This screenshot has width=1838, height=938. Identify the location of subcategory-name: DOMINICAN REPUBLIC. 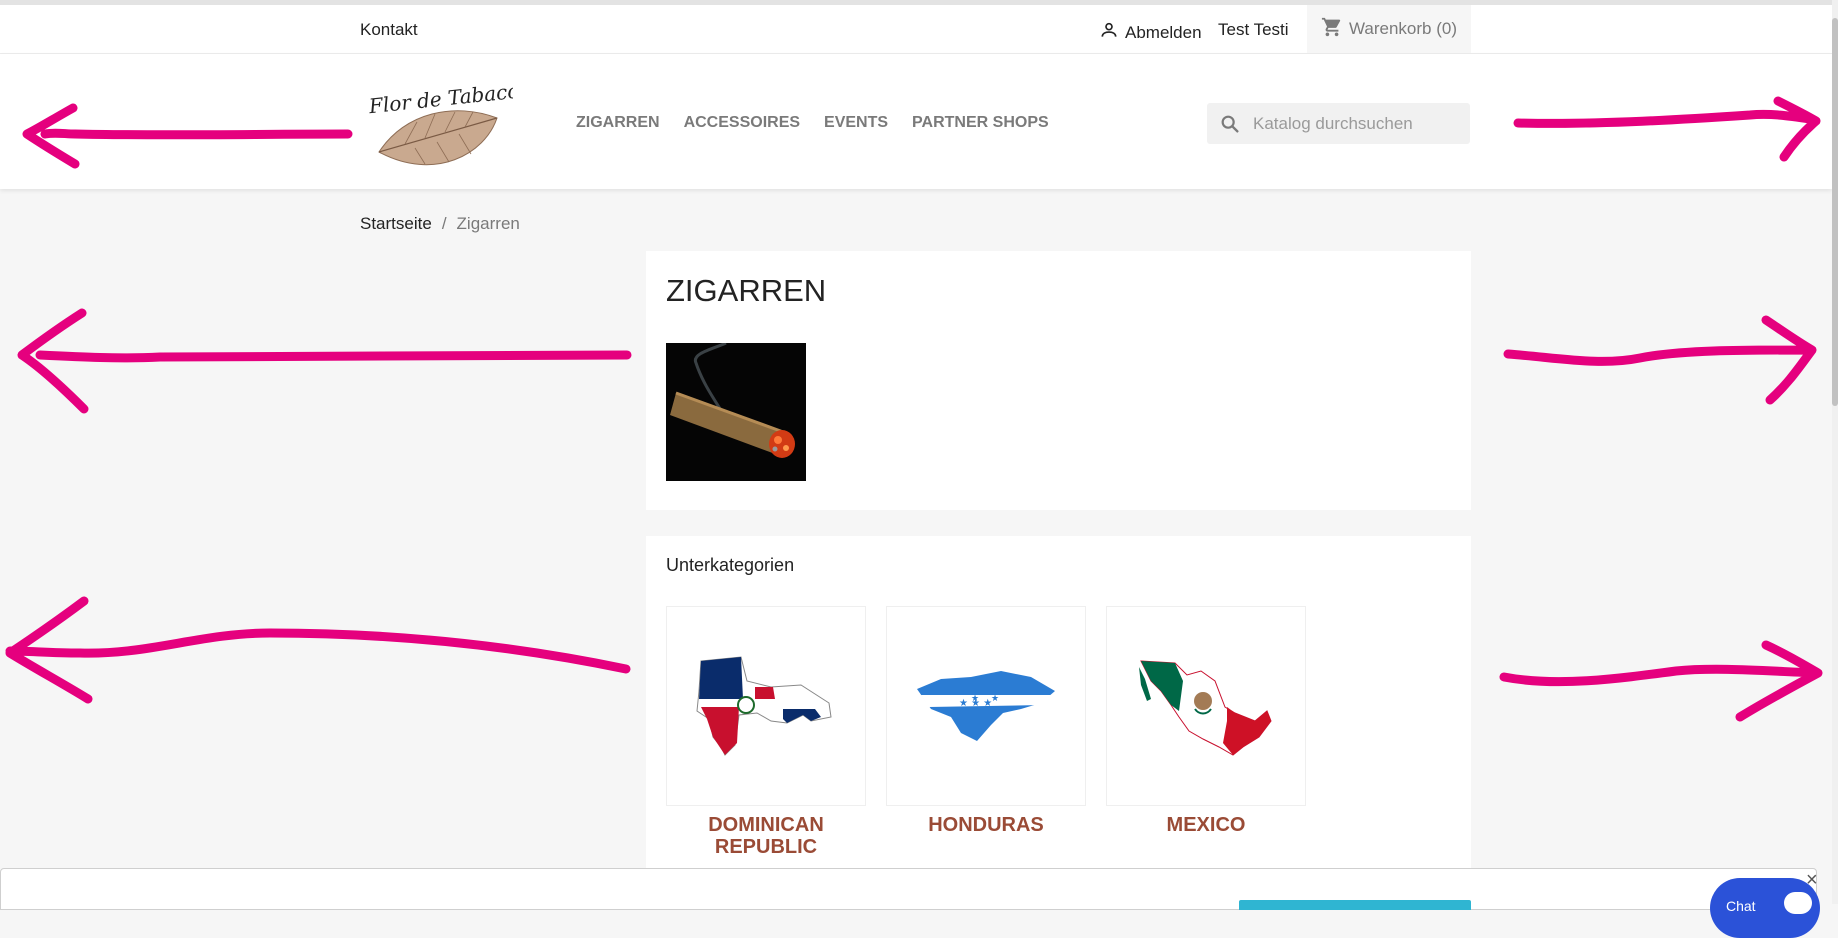
(766, 836).